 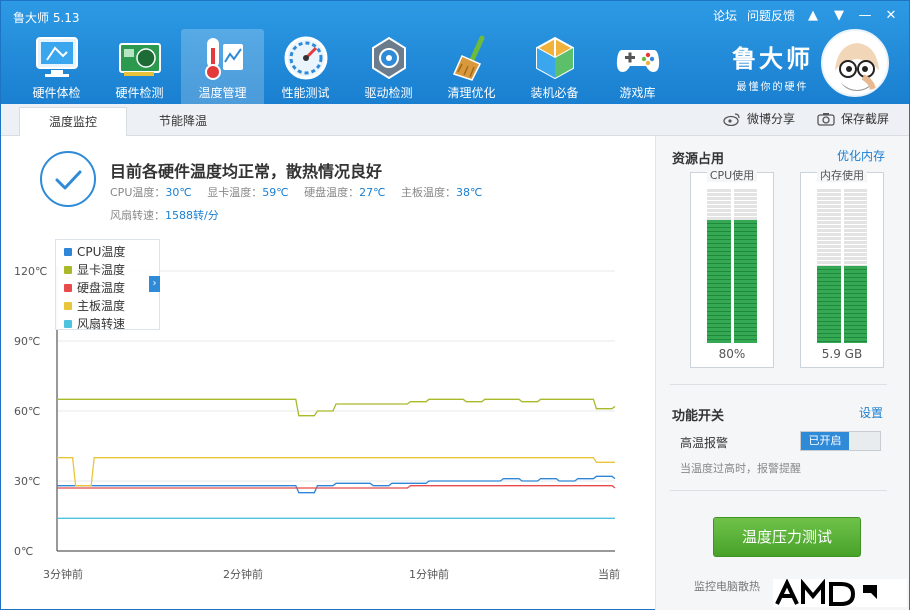 I want to click on monitor-icon, so click(x=57, y=57).